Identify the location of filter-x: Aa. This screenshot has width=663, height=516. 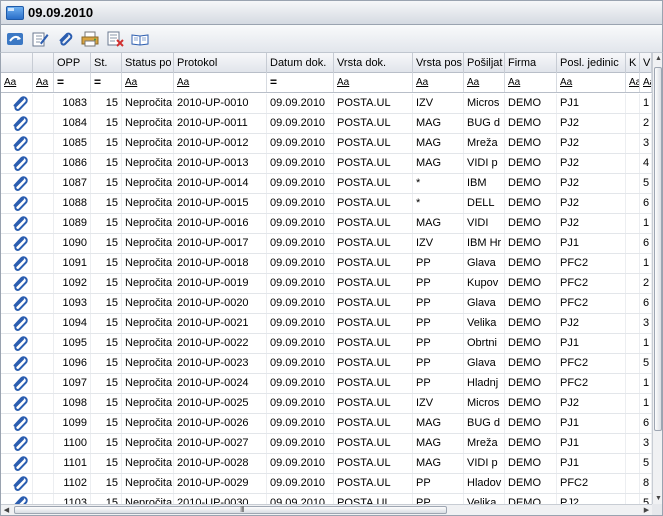
(43, 82).